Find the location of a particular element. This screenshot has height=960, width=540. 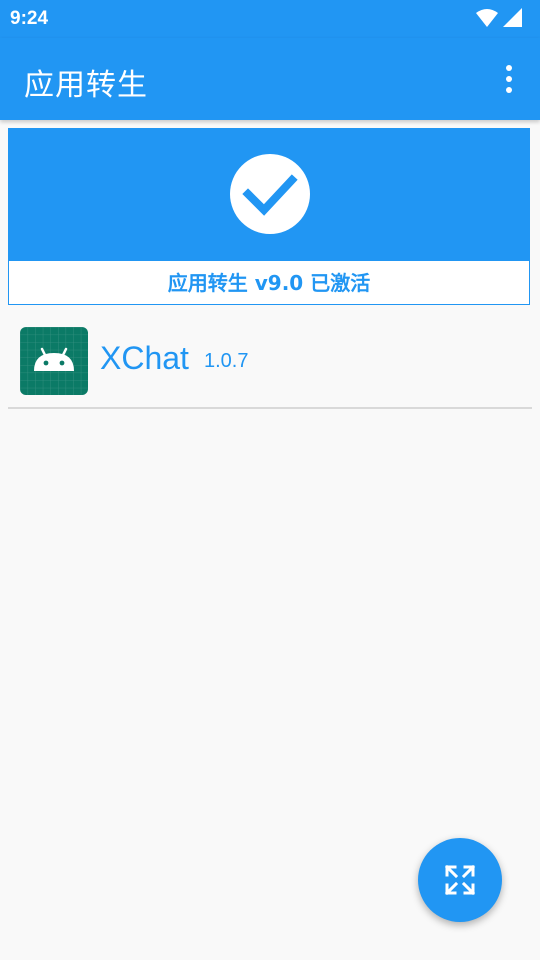

check-icon is located at coordinates (270, 194).